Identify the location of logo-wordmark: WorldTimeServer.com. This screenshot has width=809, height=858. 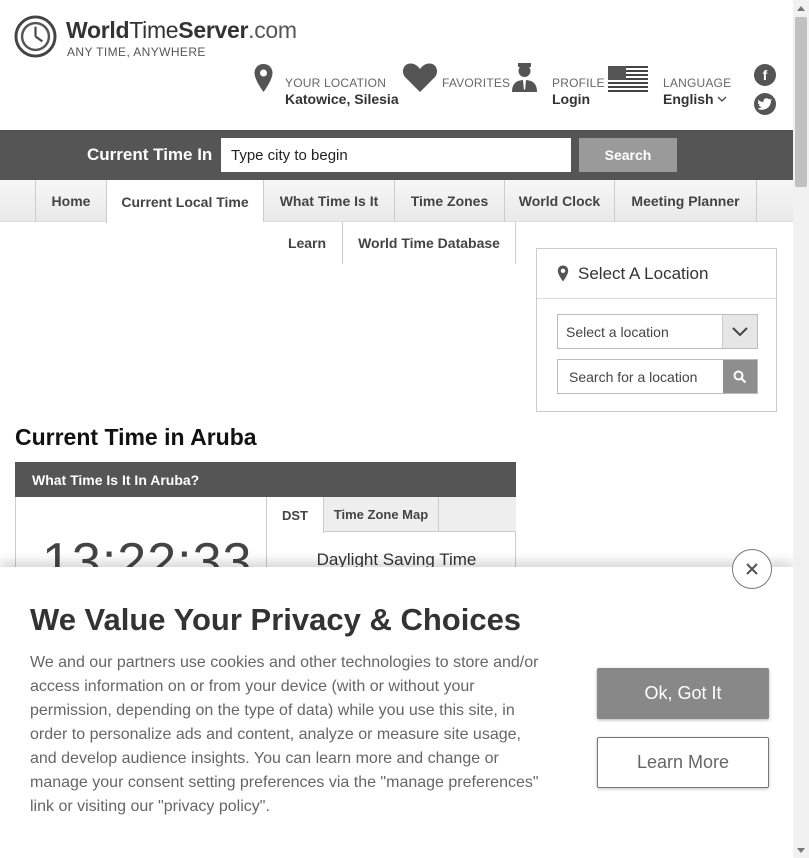
(181, 30).